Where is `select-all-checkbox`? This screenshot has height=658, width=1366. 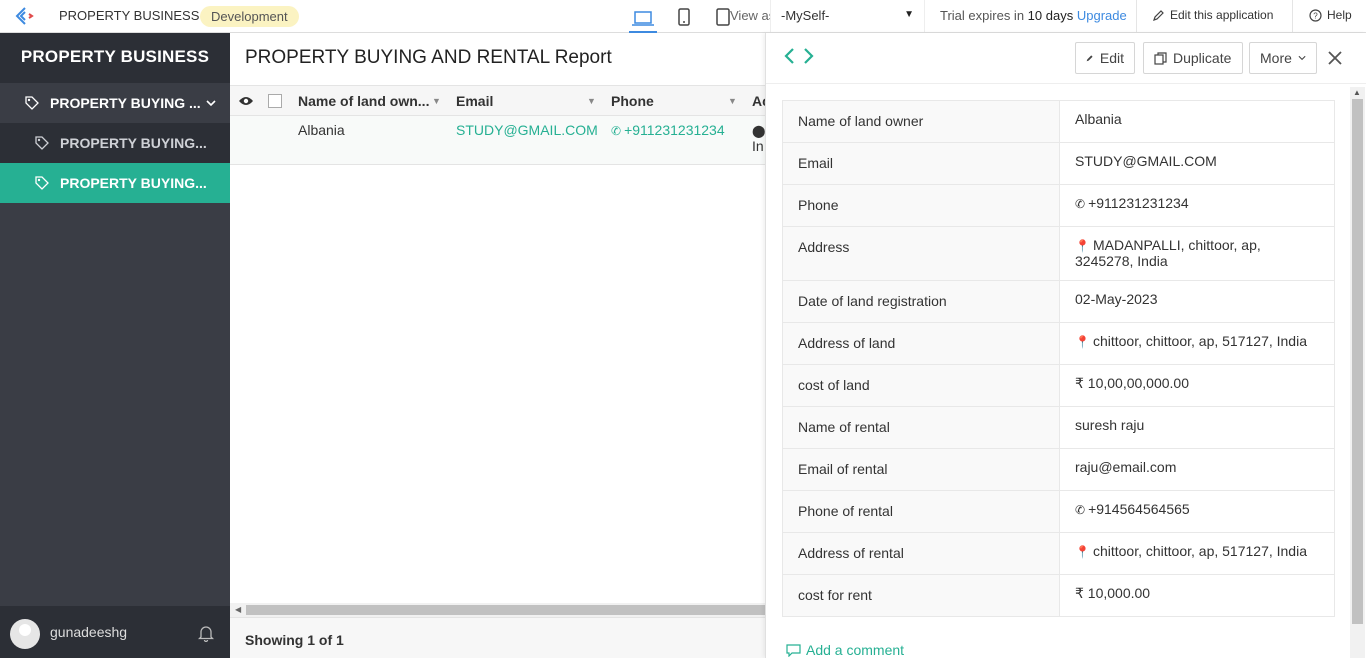
select-all-checkbox is located at coordinates (275, 101).